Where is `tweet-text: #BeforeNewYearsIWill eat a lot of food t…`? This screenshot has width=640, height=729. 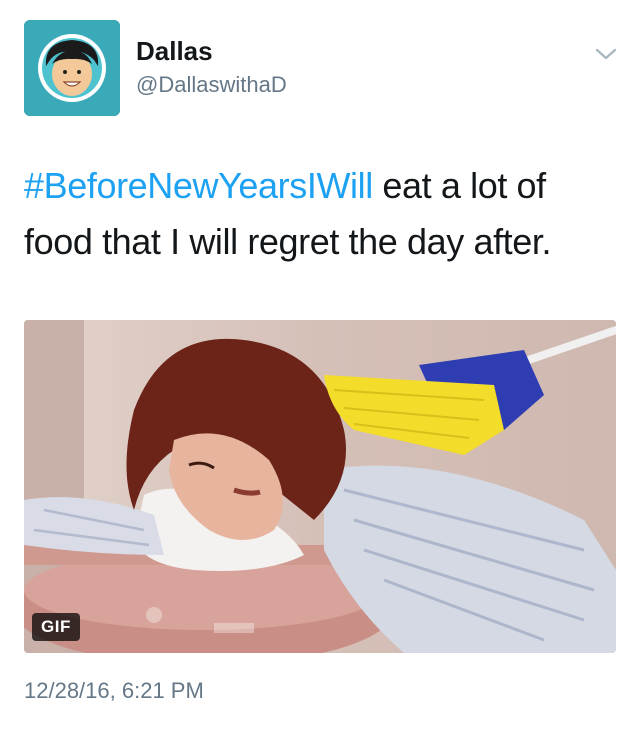
tweet-text: #BeforeNewYearsIWill eat a lot of food t… is located at coordinates (322, 214).